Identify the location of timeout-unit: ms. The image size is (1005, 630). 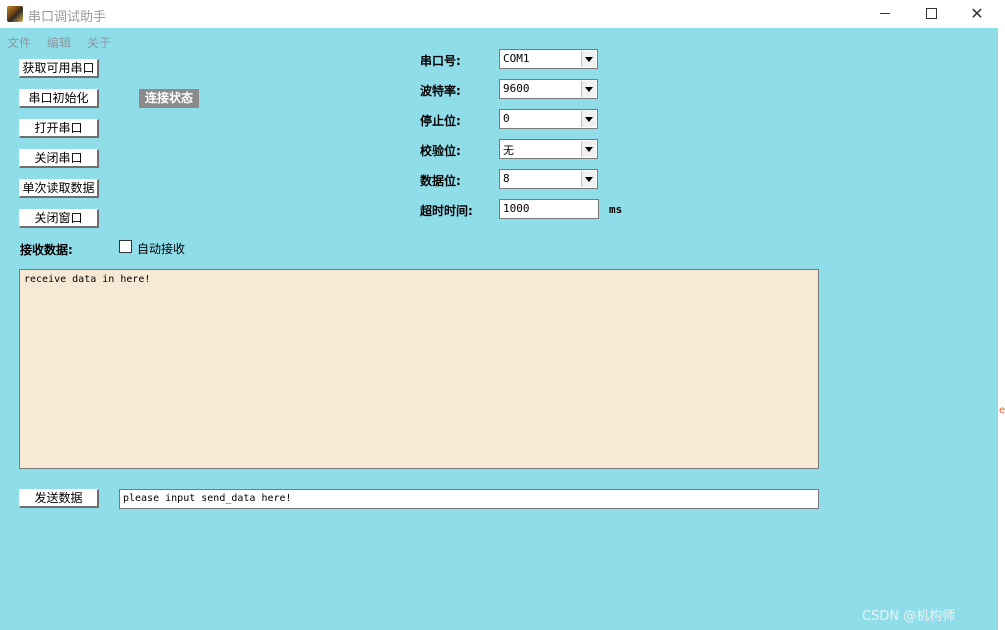
(616, 209).